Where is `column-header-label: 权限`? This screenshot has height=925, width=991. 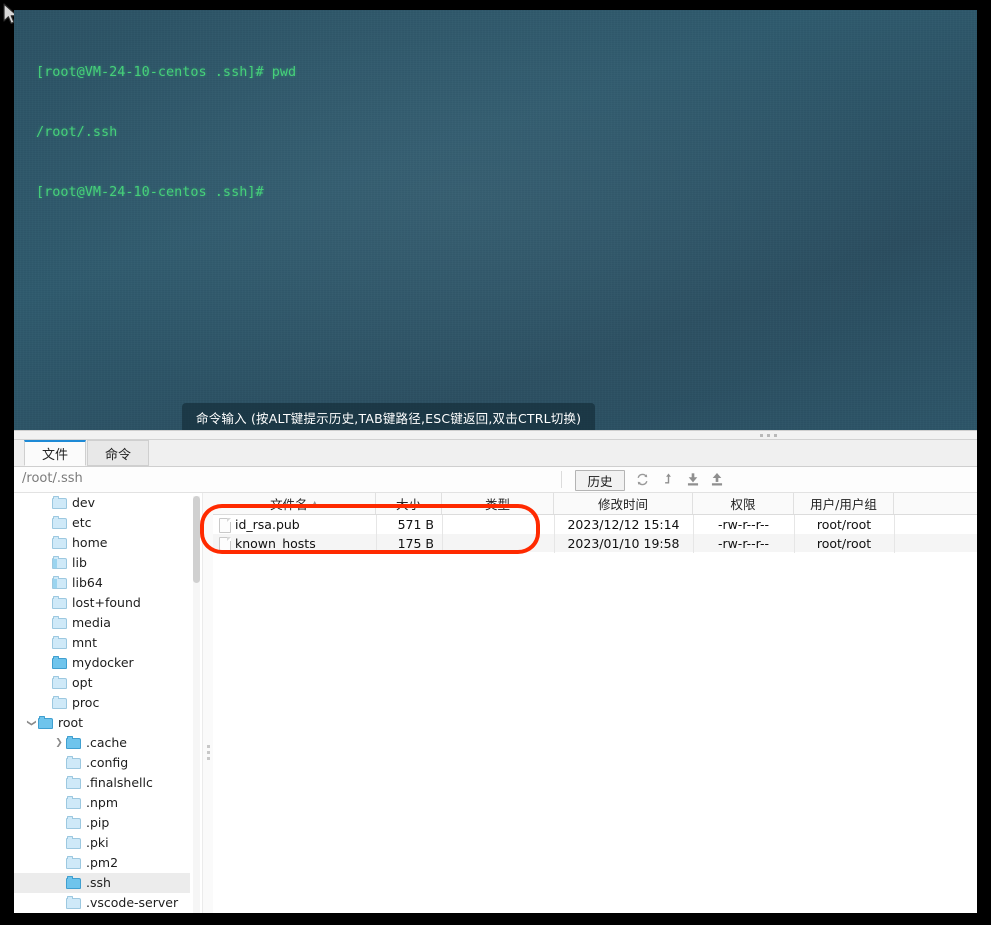
column-header-label: 权限 is located at coordinates (743, 504).